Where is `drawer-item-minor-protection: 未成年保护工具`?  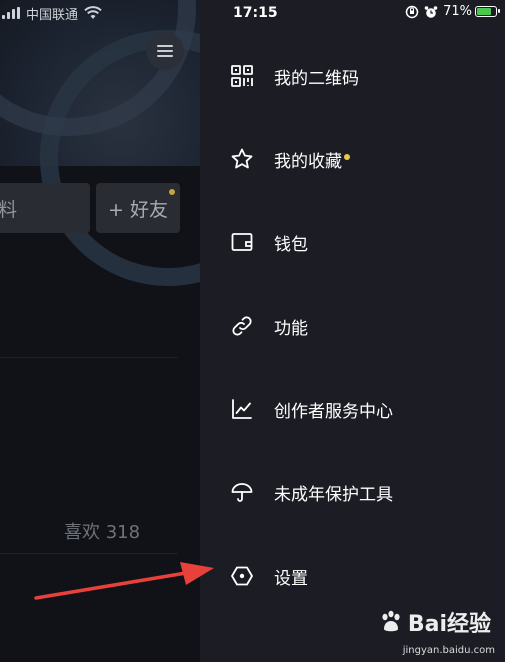 drawer-item-minor-protection: 未成年保护工具 is located at coordinates (311, 492).